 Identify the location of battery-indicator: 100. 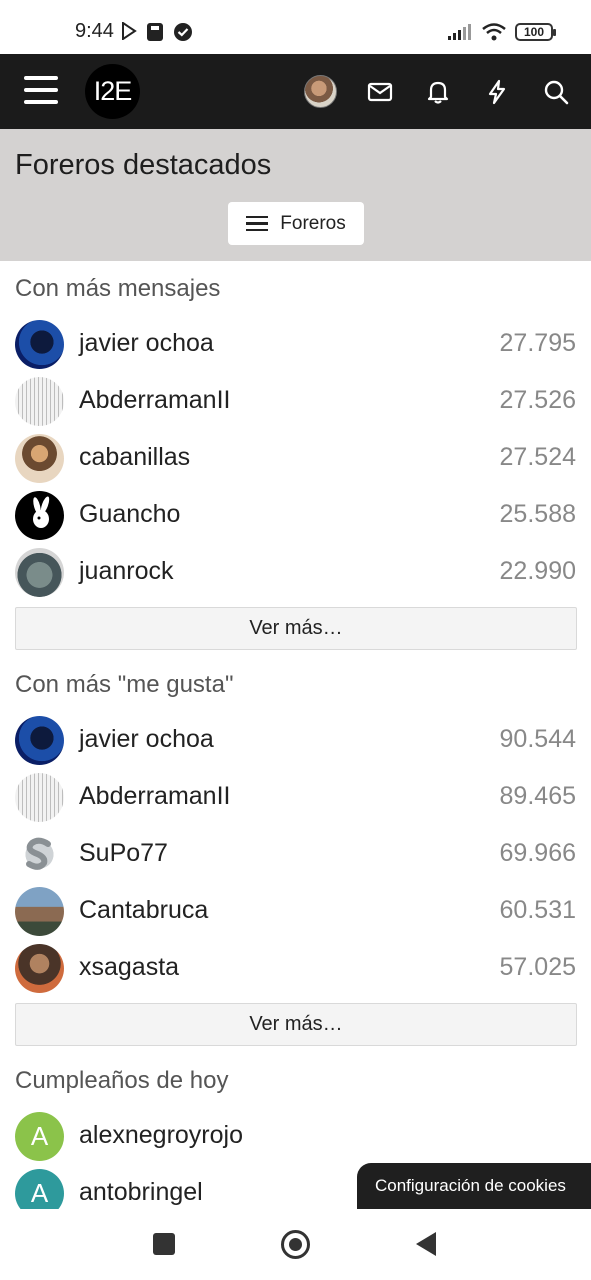
(535, 32).